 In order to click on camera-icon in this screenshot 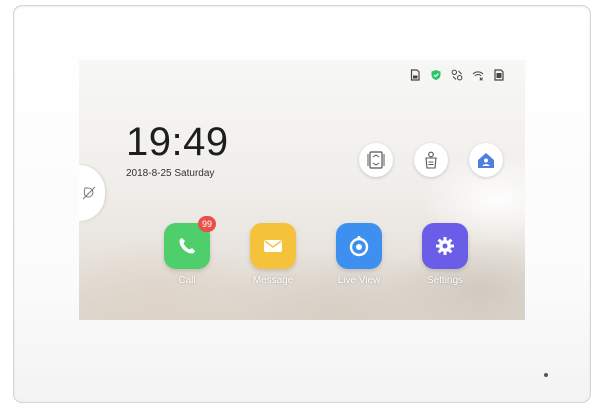, I will do `click(359, 246)`.